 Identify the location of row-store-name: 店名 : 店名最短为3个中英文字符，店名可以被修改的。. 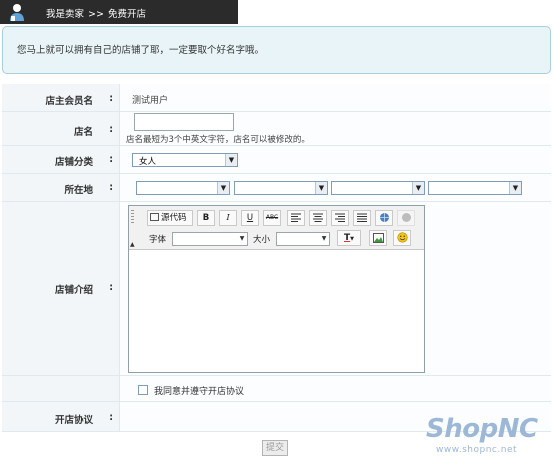
(276, 129).